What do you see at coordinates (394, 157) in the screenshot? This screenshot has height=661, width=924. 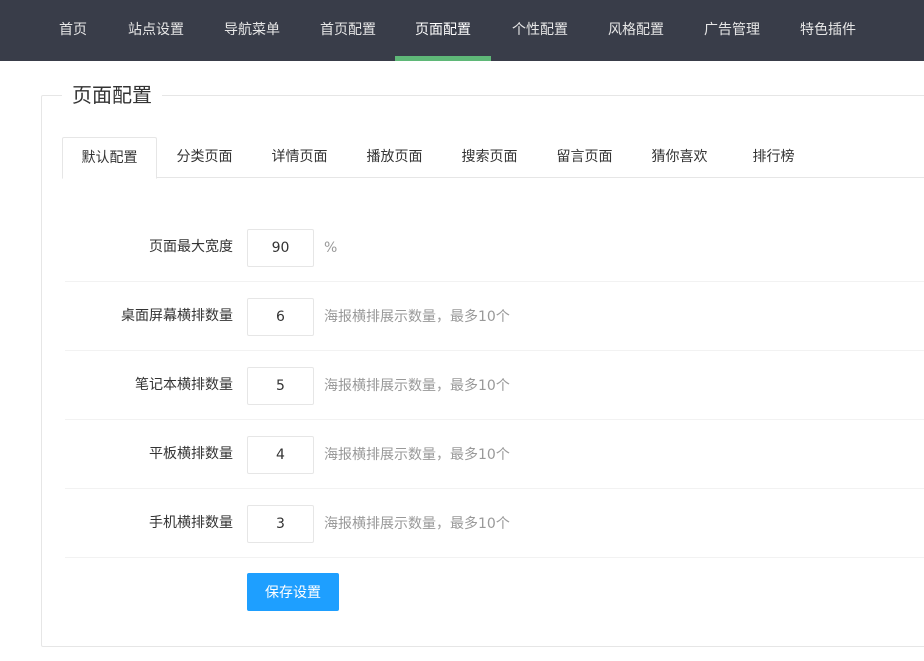 I see `tab-play-page: 播放页面` at bounding box center [394, 157].